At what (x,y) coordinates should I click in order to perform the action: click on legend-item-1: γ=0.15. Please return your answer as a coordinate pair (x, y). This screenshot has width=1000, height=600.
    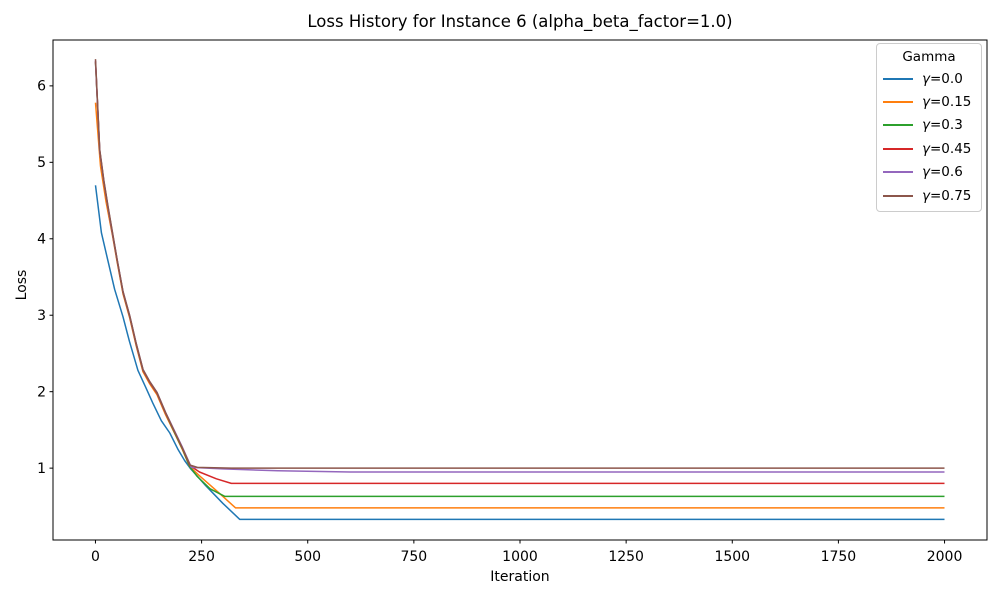
    Looking at the image, I should click on (929, 101).